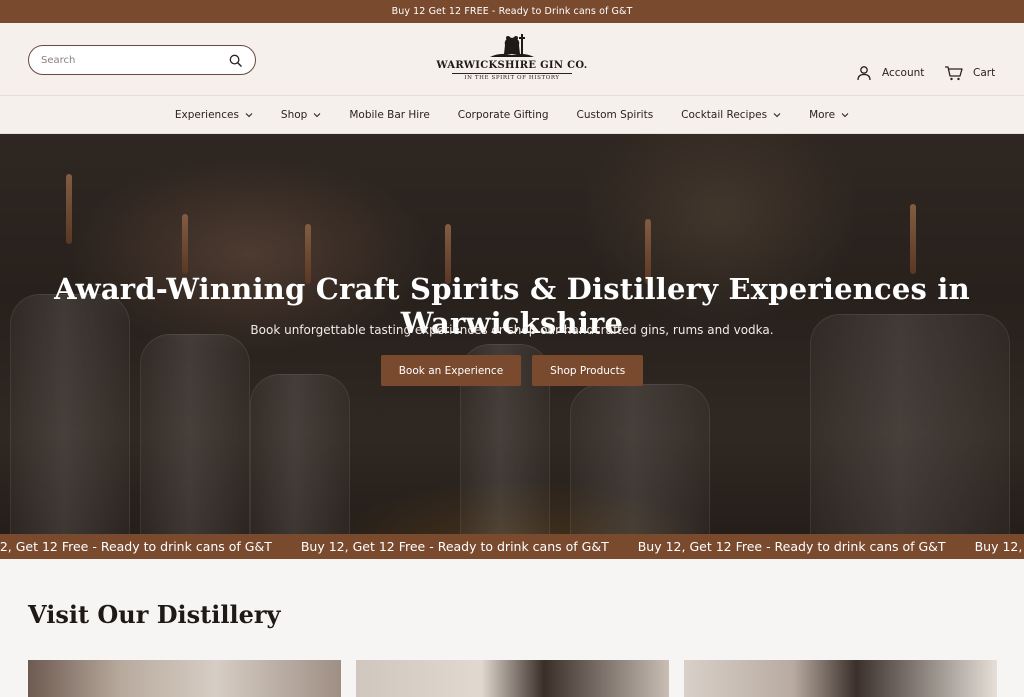 This screenshot has height=697, width=1024. I want to click on nav-item-more: More, so click(829, 115).